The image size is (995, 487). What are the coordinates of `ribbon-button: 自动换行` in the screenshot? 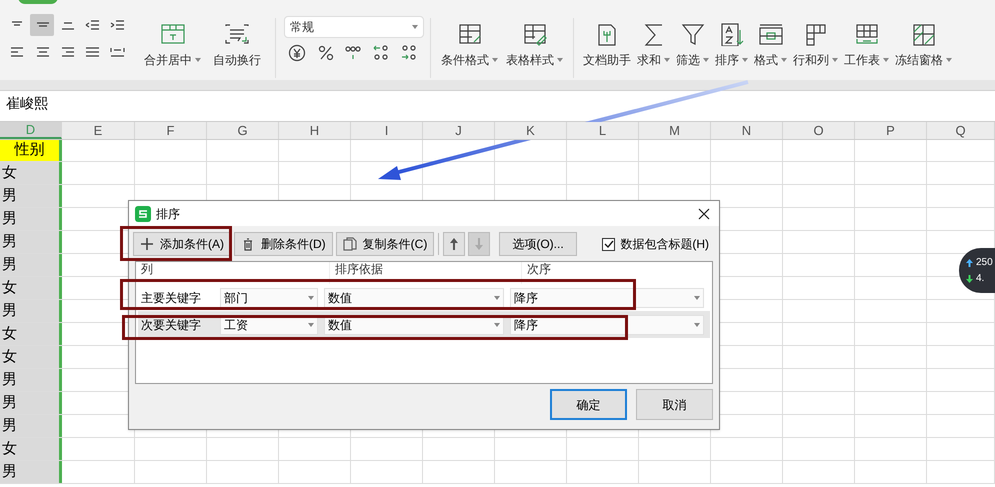 It's located at (237, 41).